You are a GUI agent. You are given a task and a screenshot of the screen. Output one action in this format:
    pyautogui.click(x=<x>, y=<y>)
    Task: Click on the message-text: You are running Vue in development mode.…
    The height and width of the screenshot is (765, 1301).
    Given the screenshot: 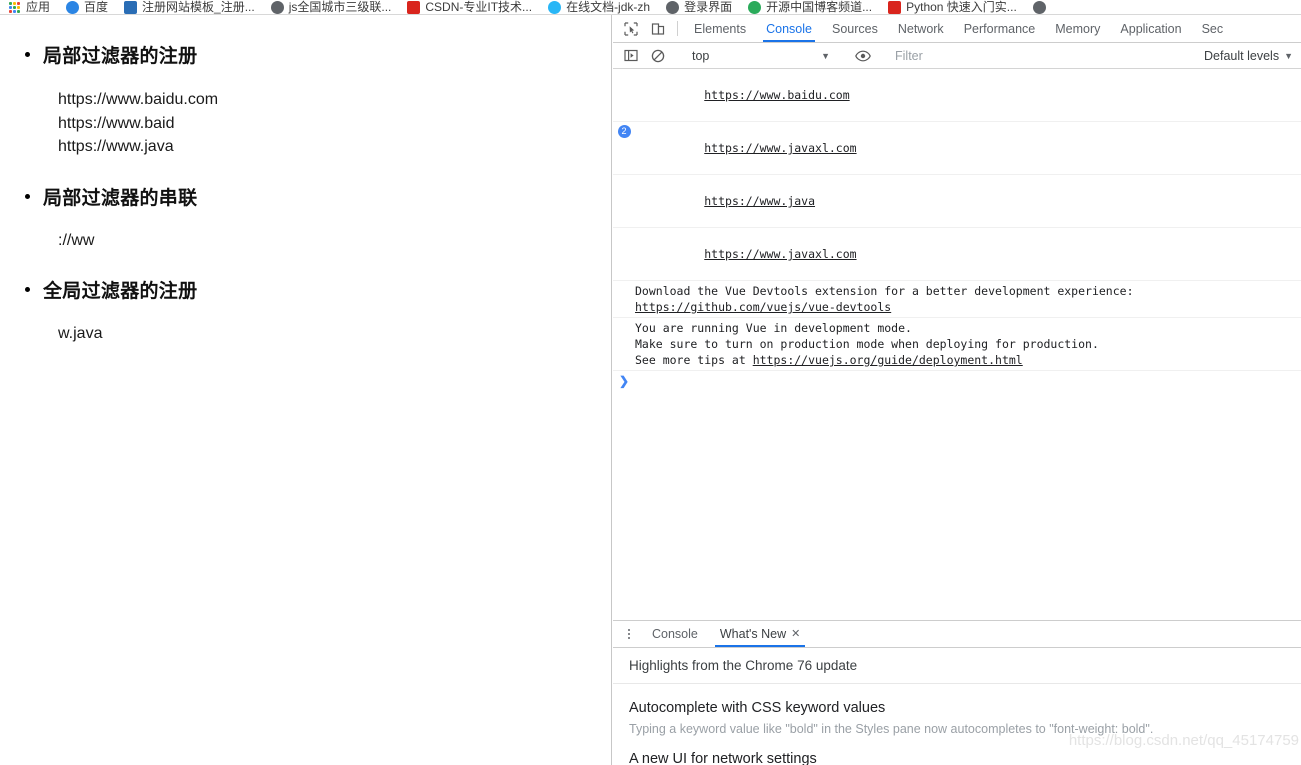 What is the action you would take?
    pyautogui.click(x=968, y=344)
    